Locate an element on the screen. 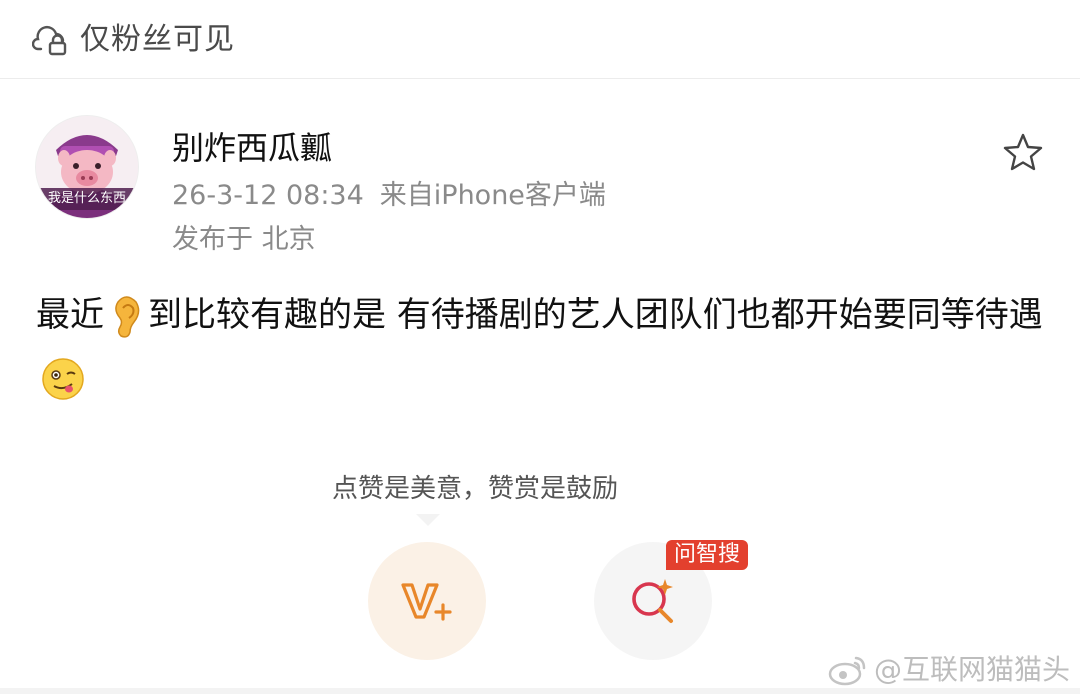  post-meta: 26-3-12 08:34 来自iPhone客户端 is located at coordinates (389, 196).